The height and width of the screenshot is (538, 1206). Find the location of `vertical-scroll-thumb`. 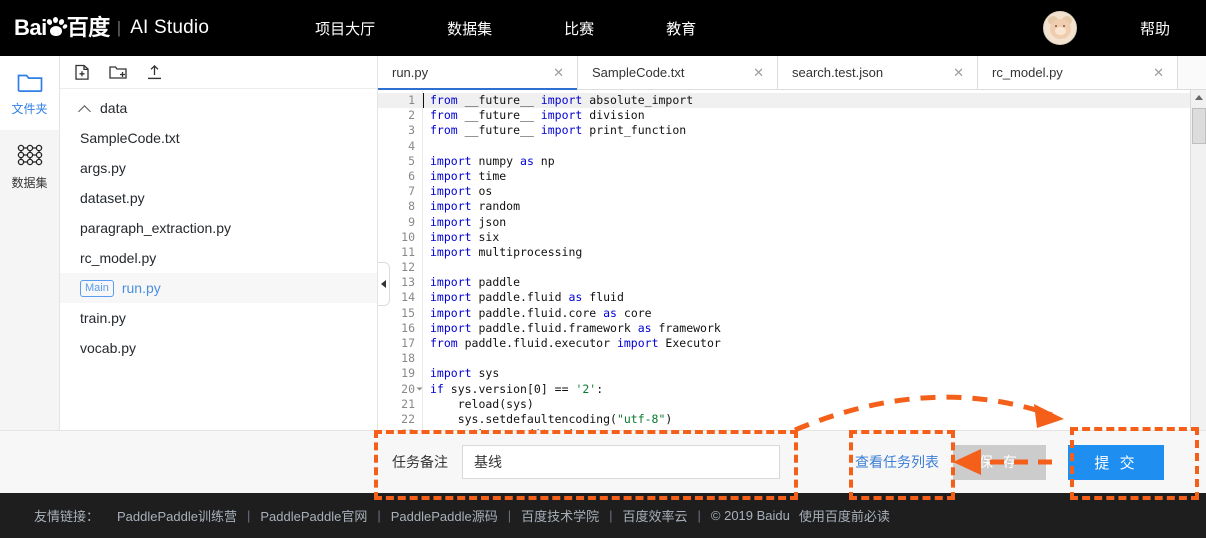

vertical-scroll-thumb is located at coordinates (1199, 126).